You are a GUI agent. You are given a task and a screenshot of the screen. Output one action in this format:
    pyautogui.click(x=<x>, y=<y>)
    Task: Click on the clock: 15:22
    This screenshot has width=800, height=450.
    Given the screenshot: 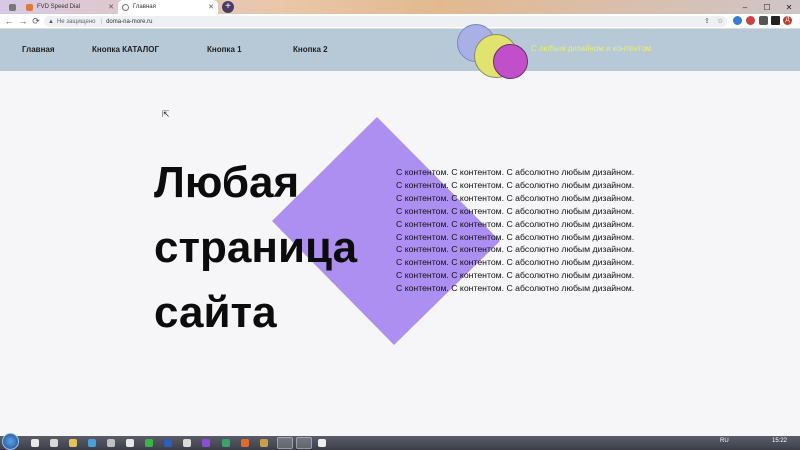 What is the action you would take?
    pyautogui.click(x=779, y=441)
    